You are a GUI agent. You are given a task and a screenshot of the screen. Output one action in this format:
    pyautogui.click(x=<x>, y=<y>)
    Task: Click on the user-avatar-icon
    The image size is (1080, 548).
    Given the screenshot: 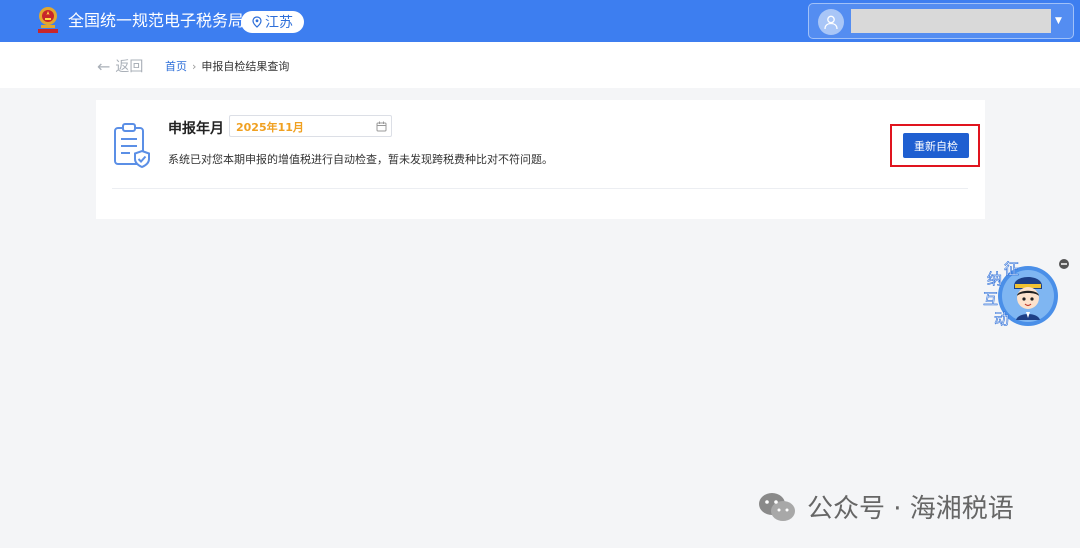 What is the action you would take?
    pyautogui.click(x=831, y=22)
    